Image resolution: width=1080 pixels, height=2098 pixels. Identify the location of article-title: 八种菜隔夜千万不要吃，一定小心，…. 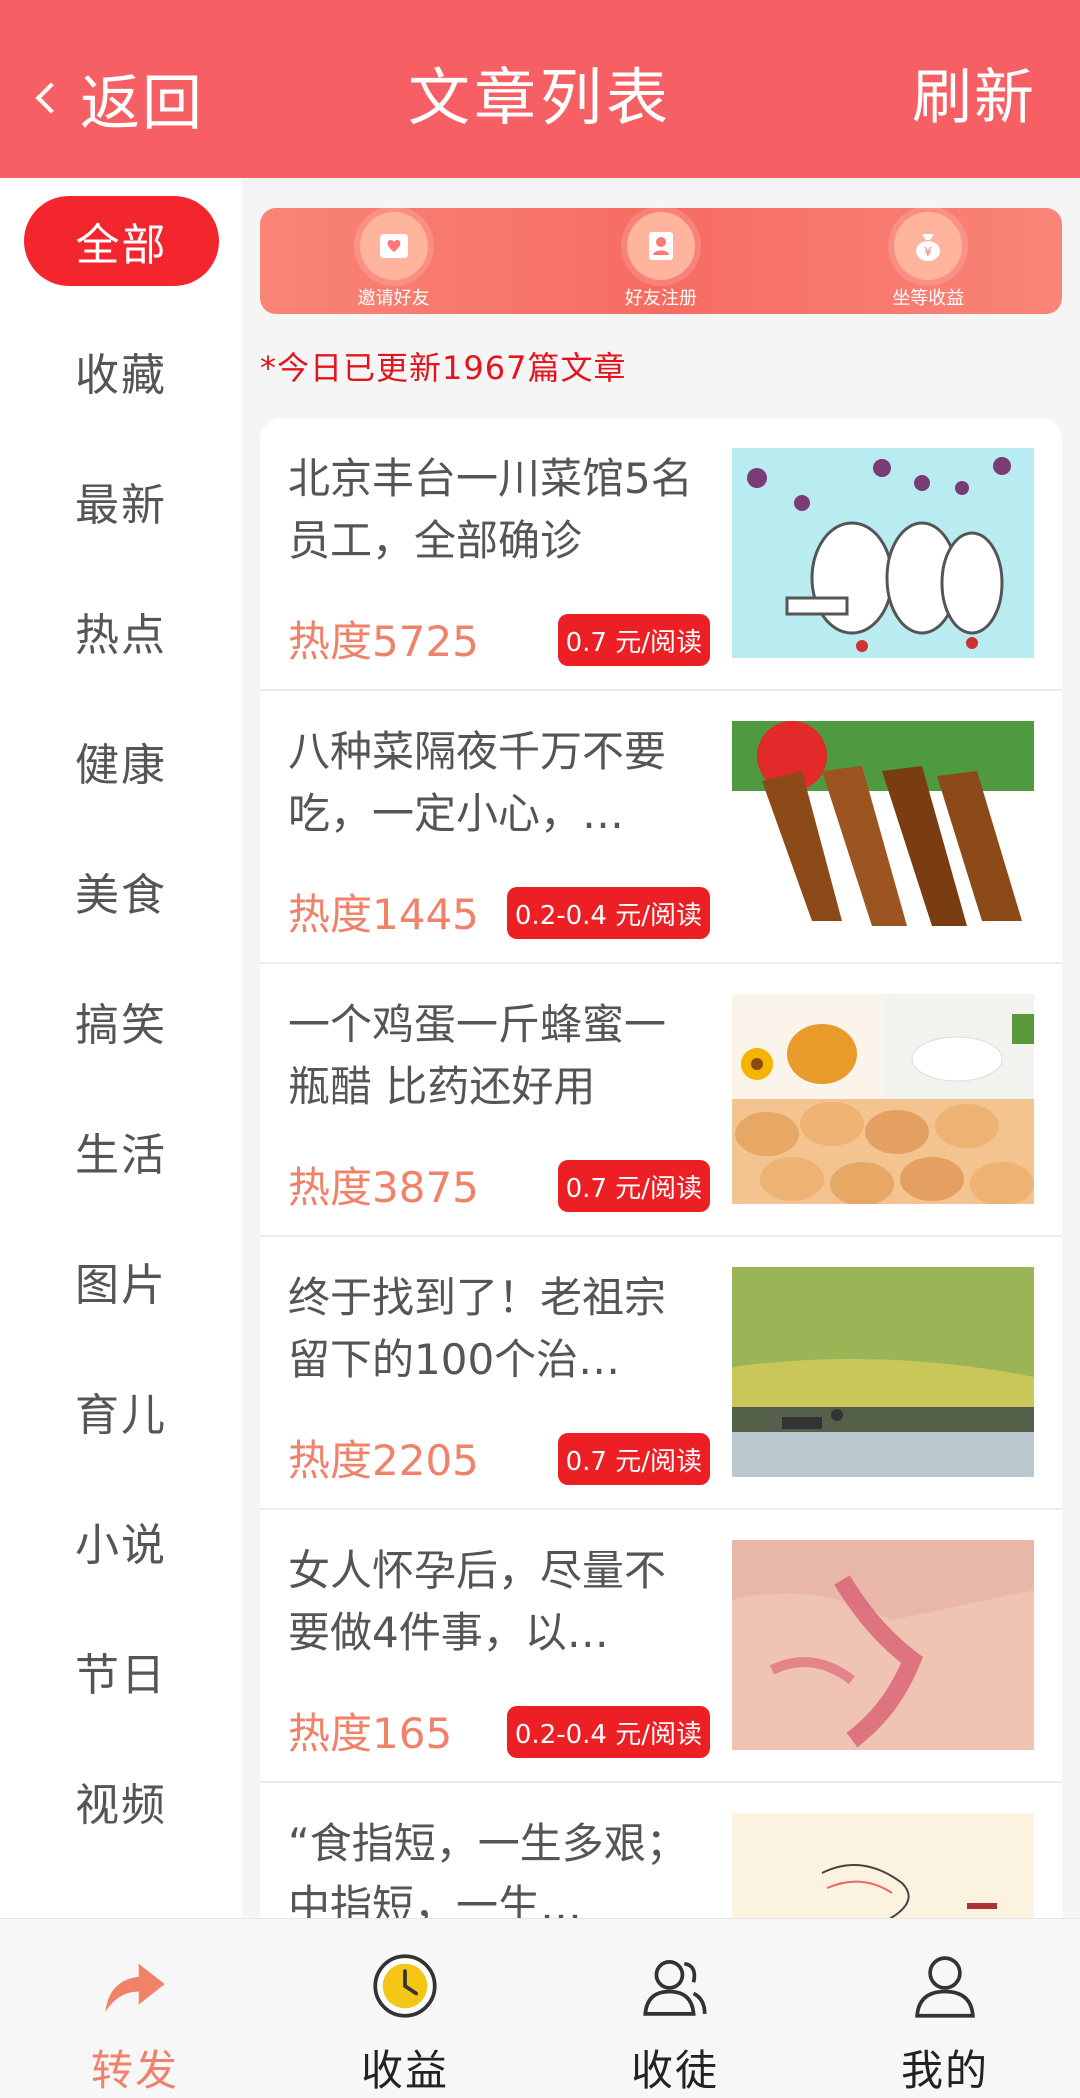
(477, 782).